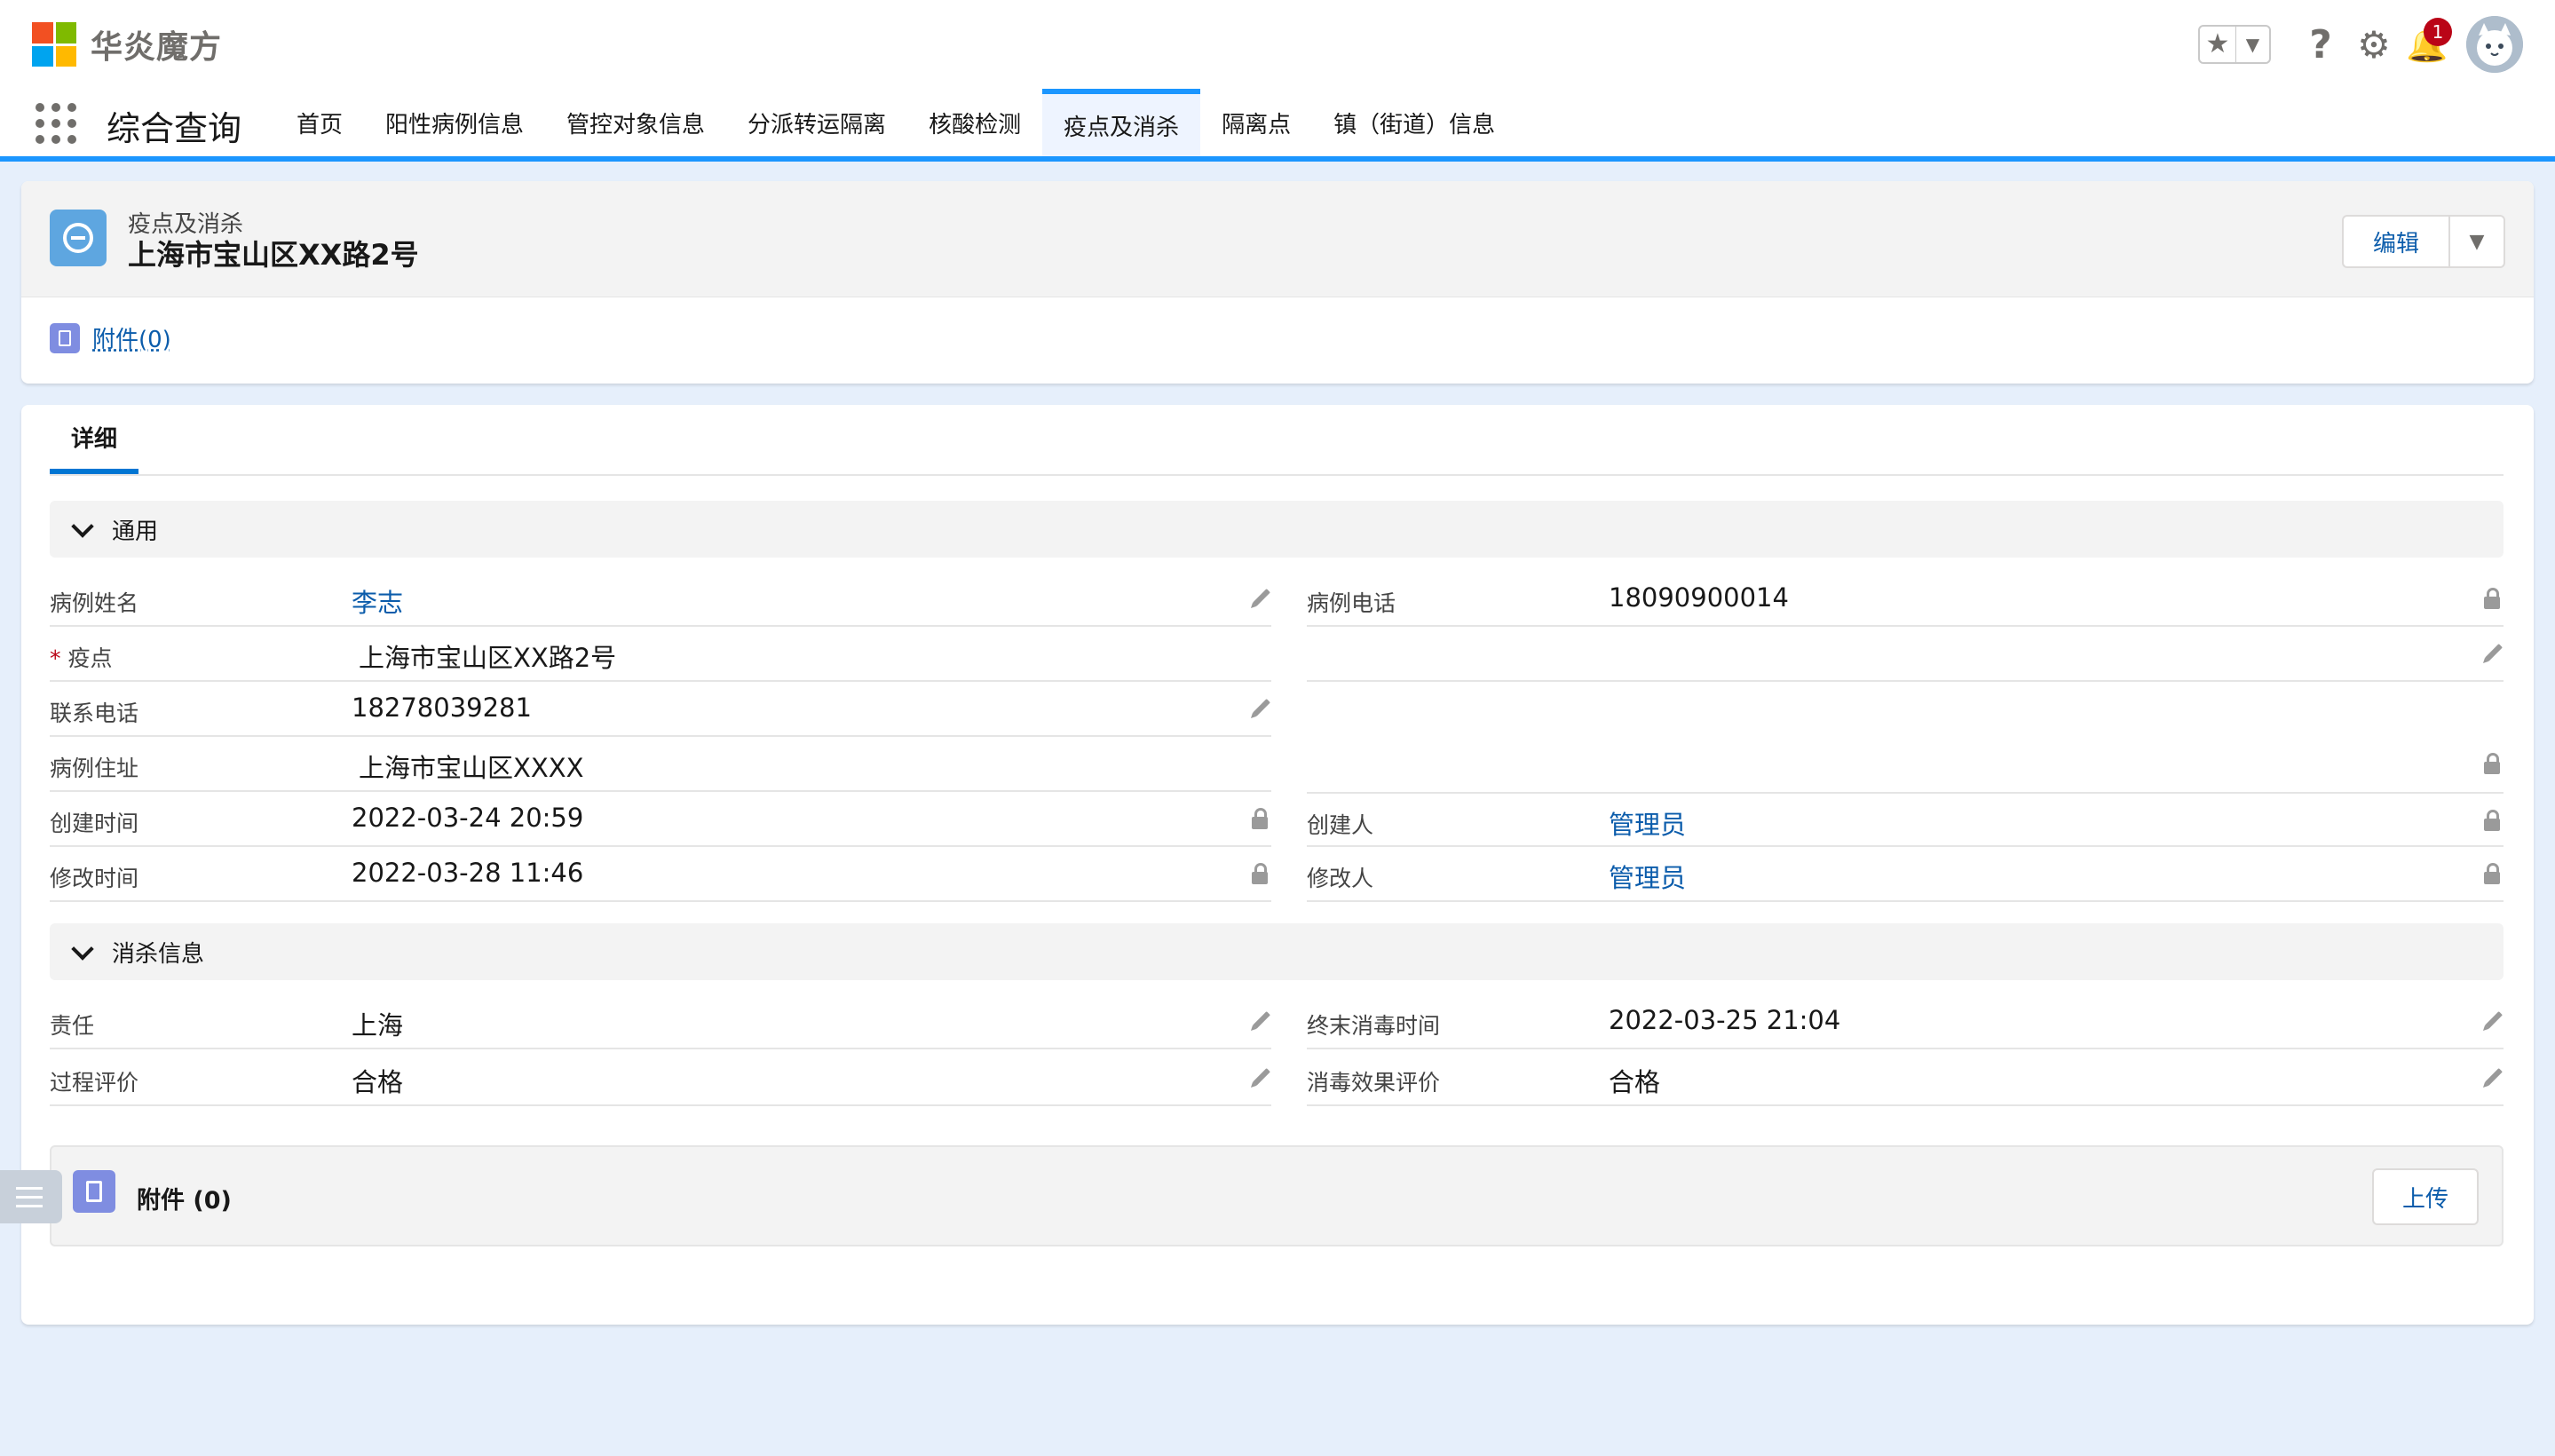  I want to click on field-value: 18090900014, so click(1699, 597).